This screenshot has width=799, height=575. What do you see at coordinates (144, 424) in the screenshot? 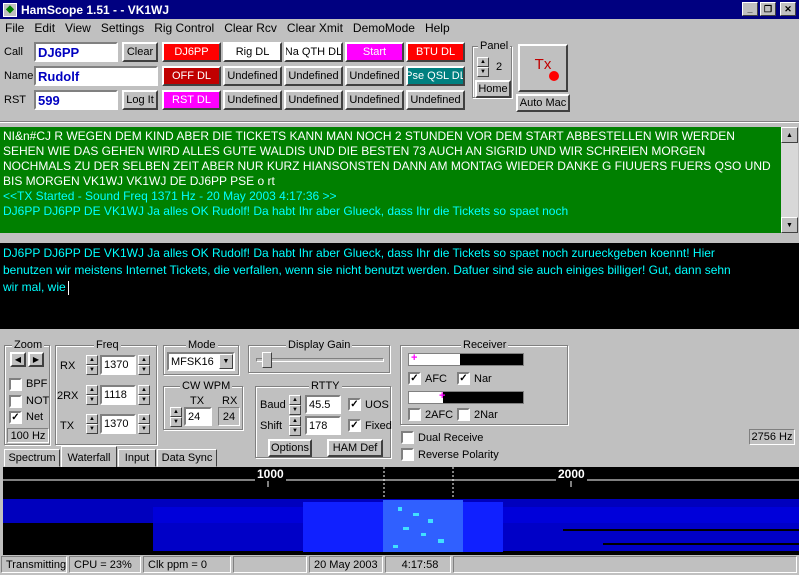
I see `freq-tx-spinner-right: ▲ ▼` at bounding box center [144, 424].